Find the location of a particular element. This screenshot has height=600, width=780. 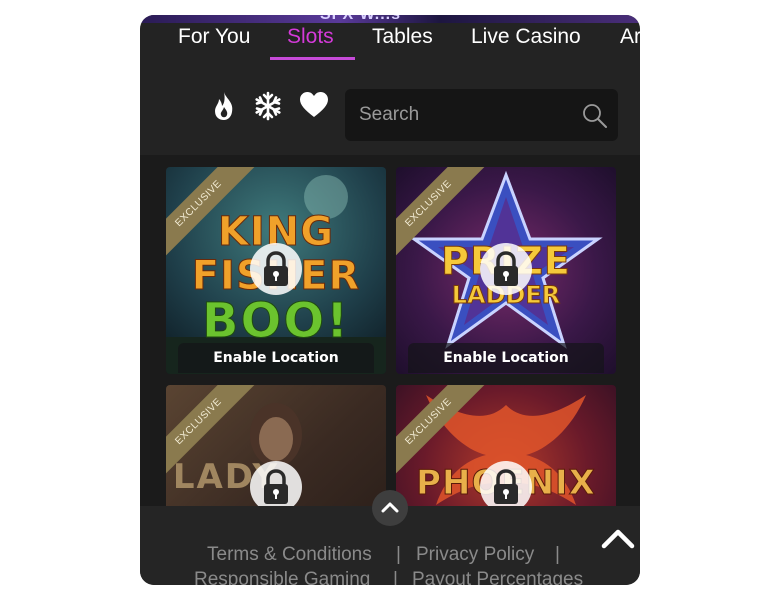

search-input is located at coordinates (464, 115).